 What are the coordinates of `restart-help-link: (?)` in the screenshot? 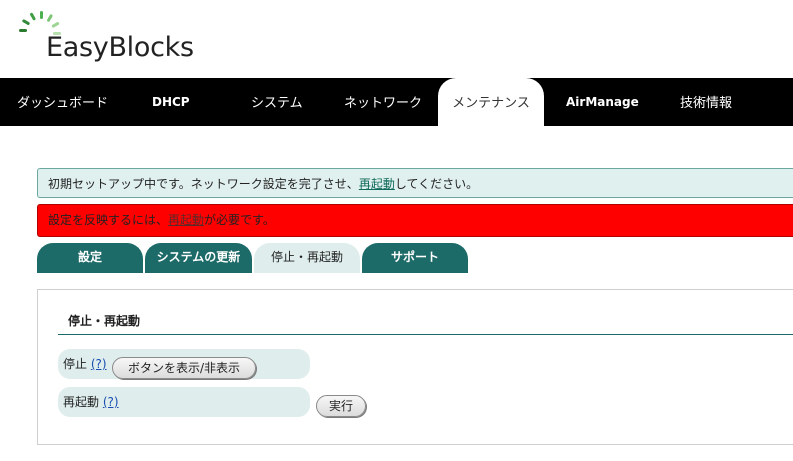 It's located at (111, 402).